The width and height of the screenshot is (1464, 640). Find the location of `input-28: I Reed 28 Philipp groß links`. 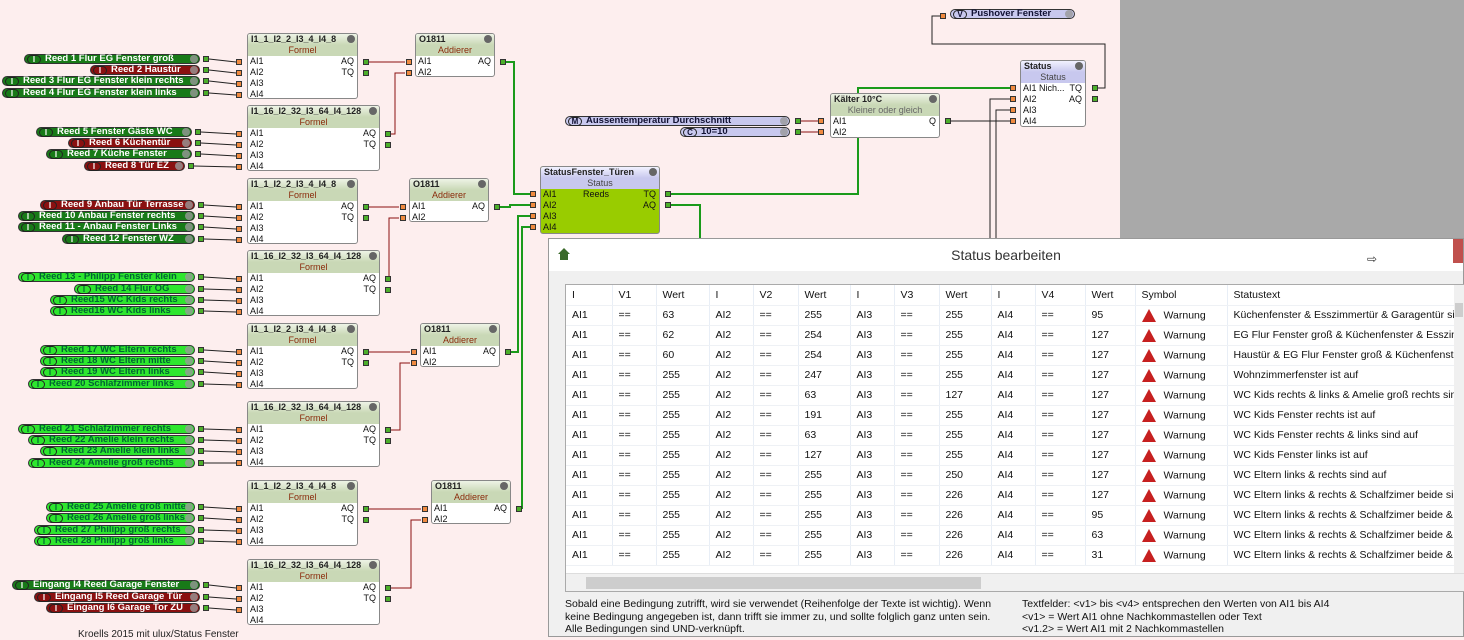

input-28: I Reed 28 Philipp groß links is located at coordinates (114, 541).